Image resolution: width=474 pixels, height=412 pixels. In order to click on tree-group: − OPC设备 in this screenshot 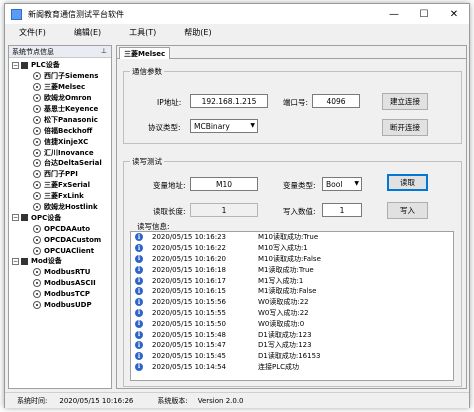, I will do `click(60, 217)`.